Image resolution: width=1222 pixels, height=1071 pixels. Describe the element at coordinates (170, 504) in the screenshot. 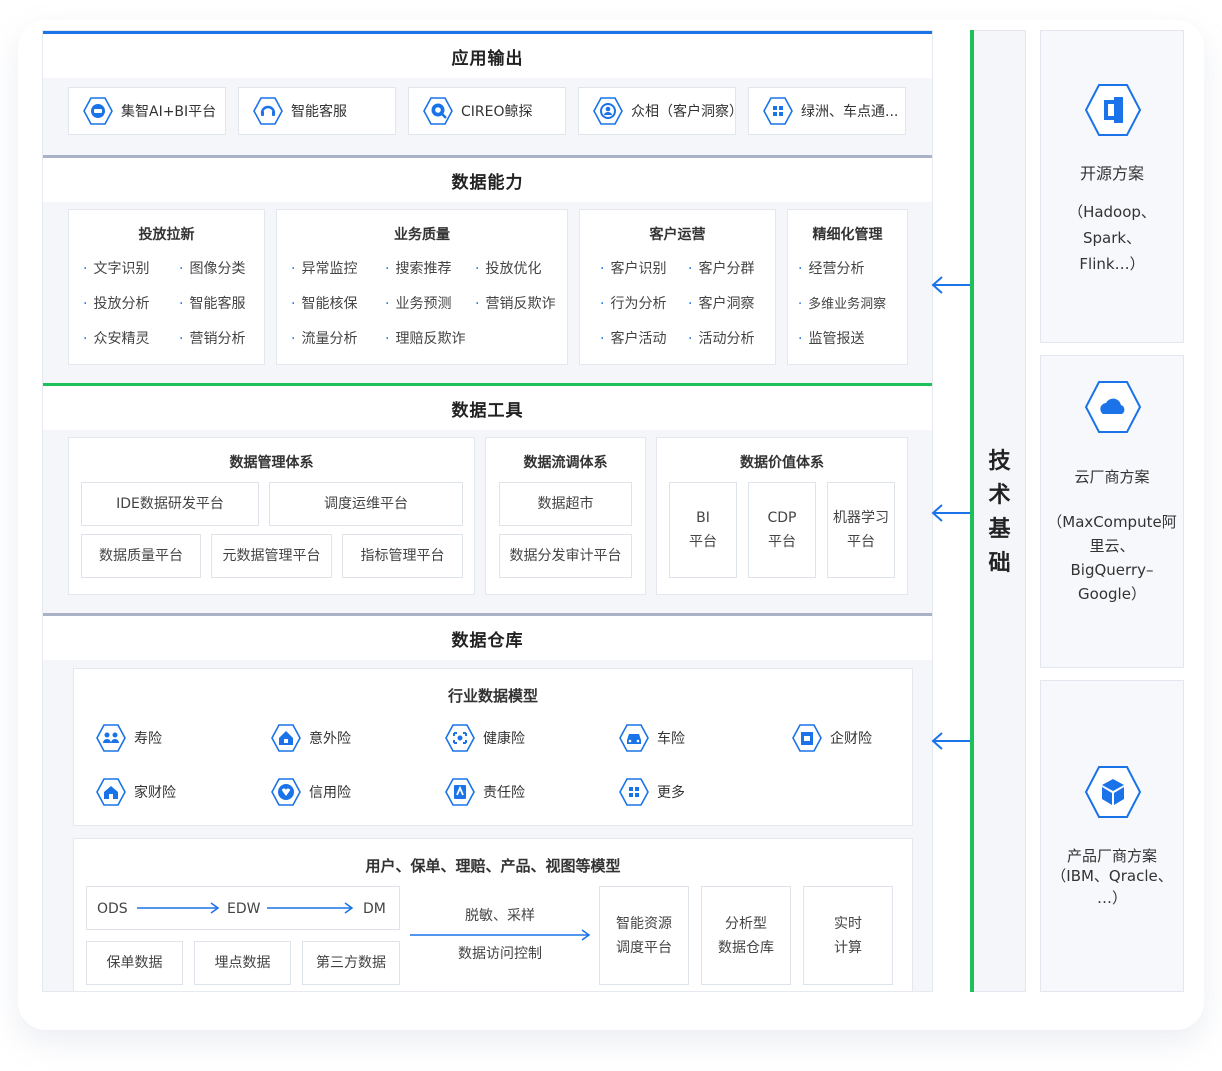

I see `tool-ide-platform: IDE数据研发平台` at that location.